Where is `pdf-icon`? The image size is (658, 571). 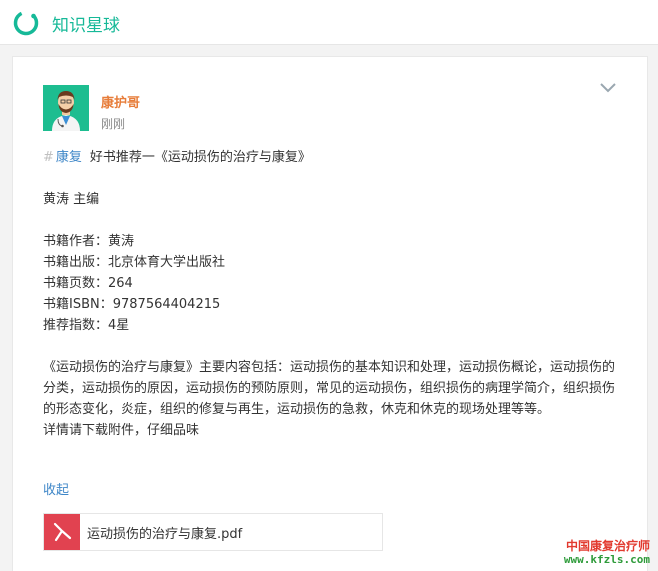 pdf-icon is located at coordinates (62, 532).